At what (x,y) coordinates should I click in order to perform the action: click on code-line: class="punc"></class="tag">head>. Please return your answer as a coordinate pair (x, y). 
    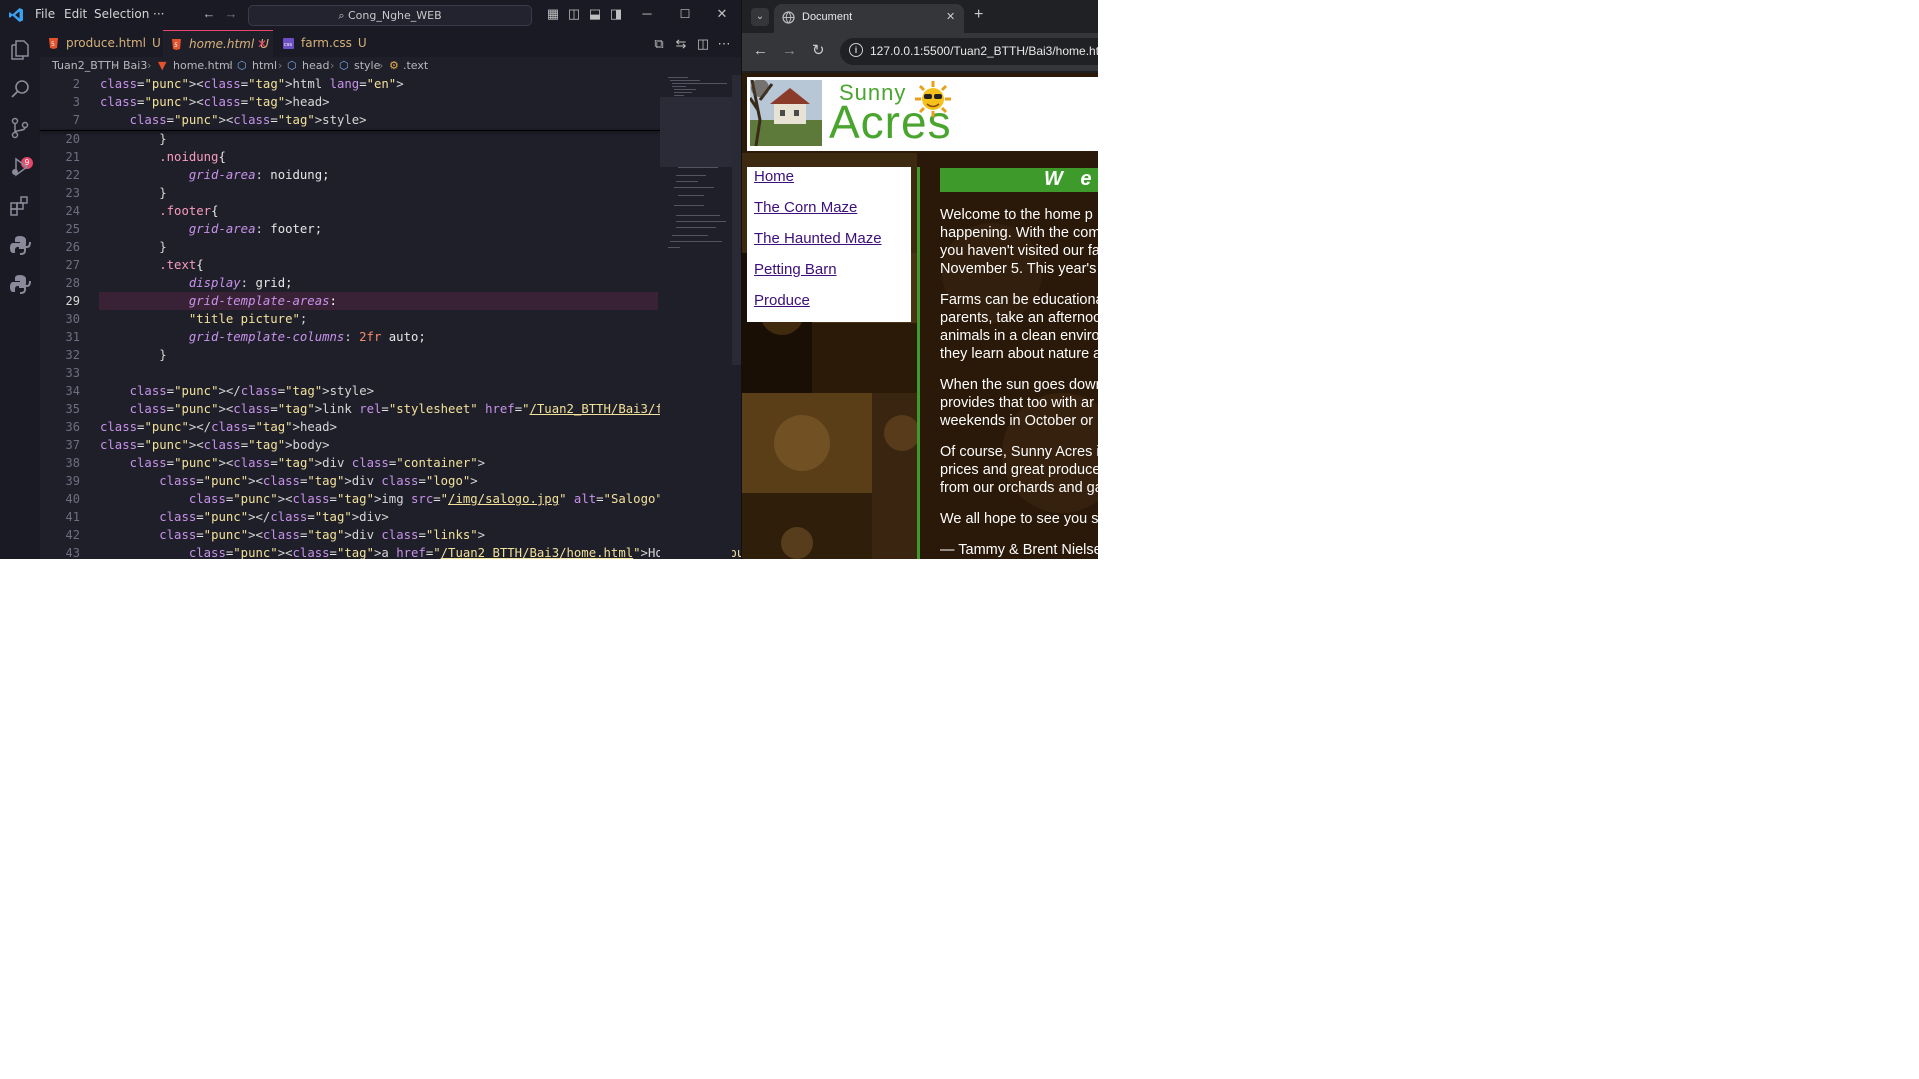
    Looking at the image, I should click on (218, 427).